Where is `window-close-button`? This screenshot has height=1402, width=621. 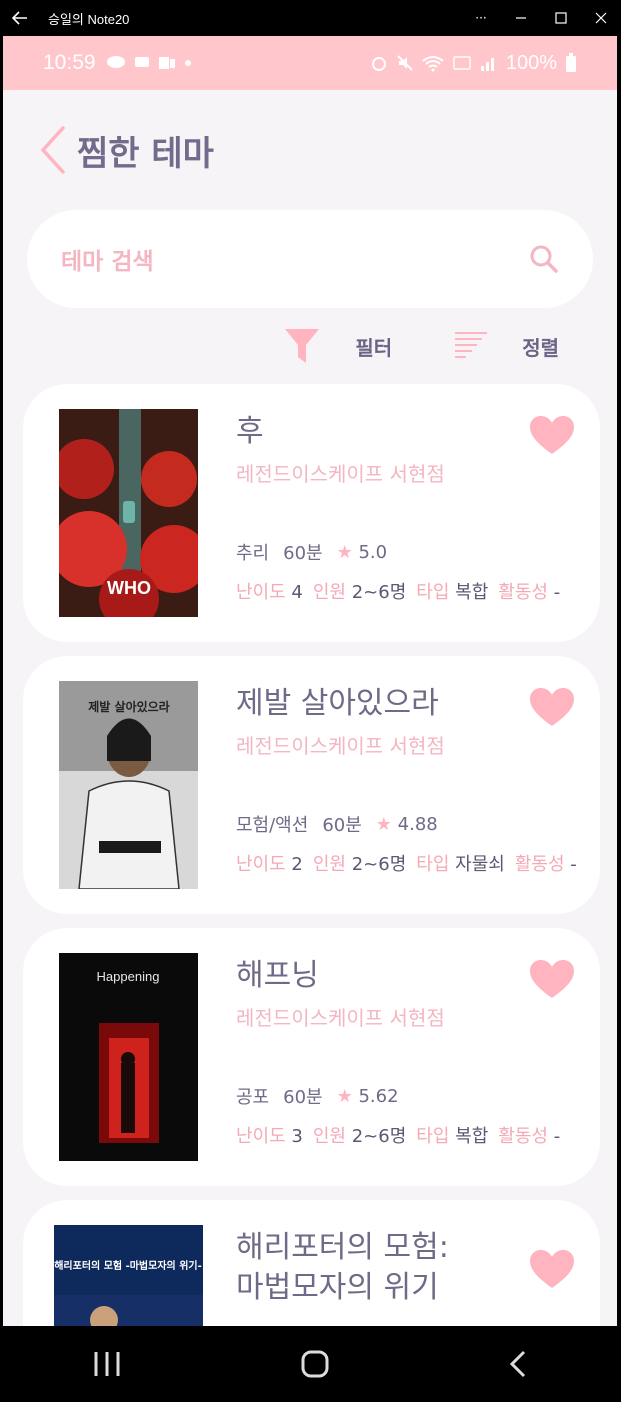
window-close-button is located at coordinates (601, 18).